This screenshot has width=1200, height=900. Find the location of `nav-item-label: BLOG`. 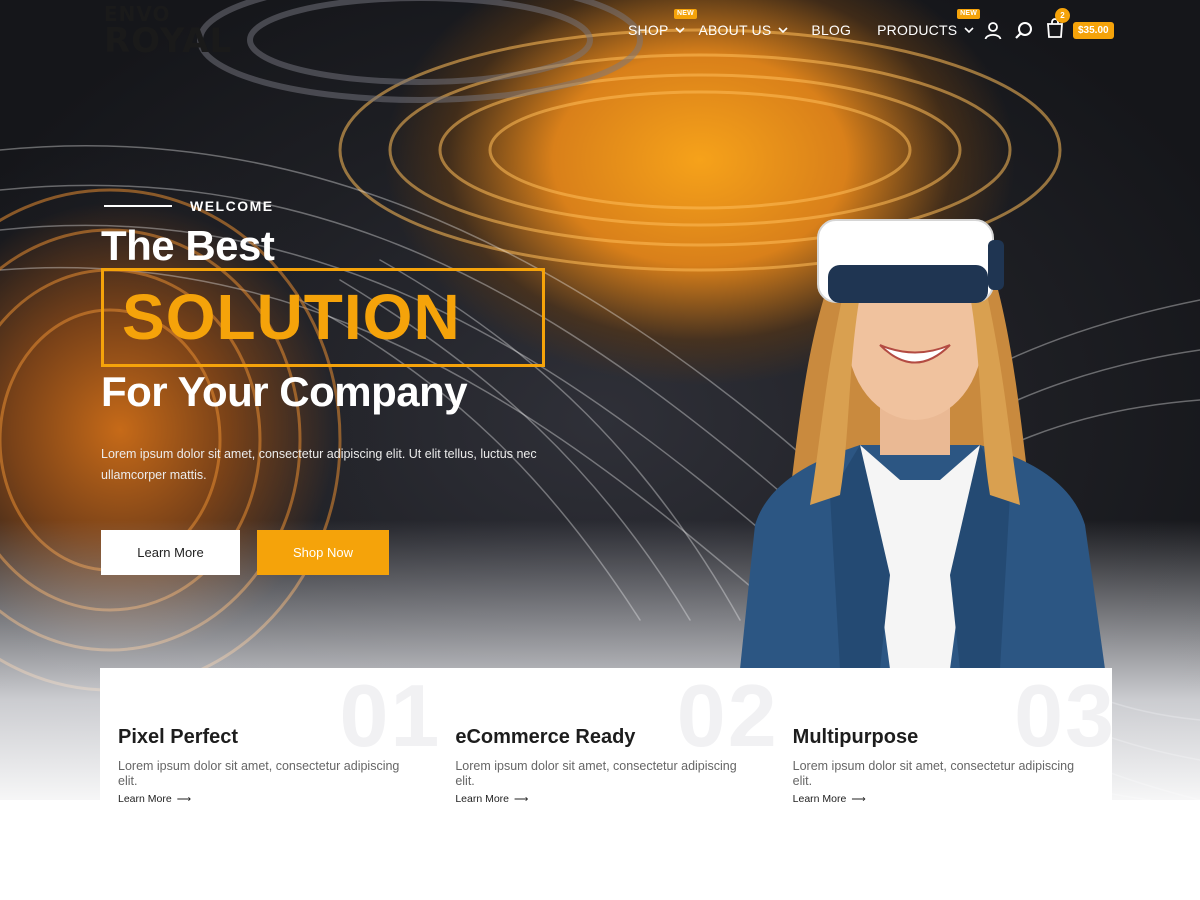

nav-item-label: BLOG is located at coordinates (831, 30).